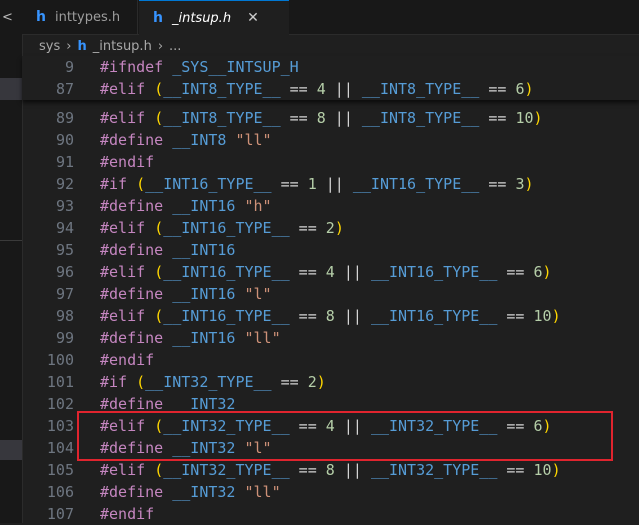 This screenshot has height=525, width=639. I want to click on code-line: 106 #define __INT32 "ll", so click(330, 492).